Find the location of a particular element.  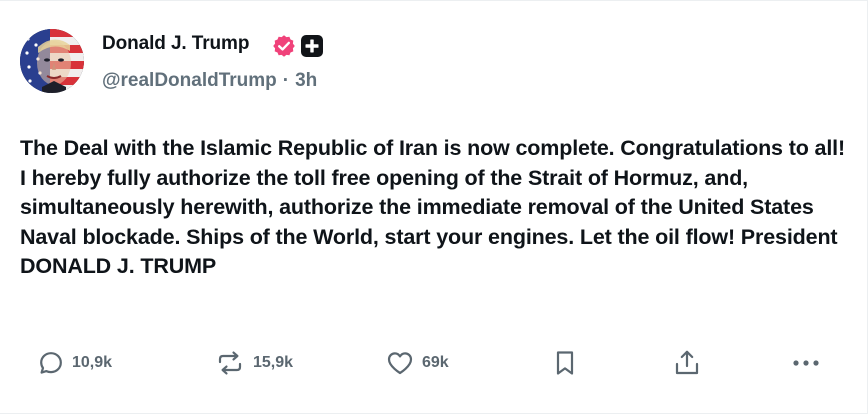

share-button is located at coordinates (687, 363).